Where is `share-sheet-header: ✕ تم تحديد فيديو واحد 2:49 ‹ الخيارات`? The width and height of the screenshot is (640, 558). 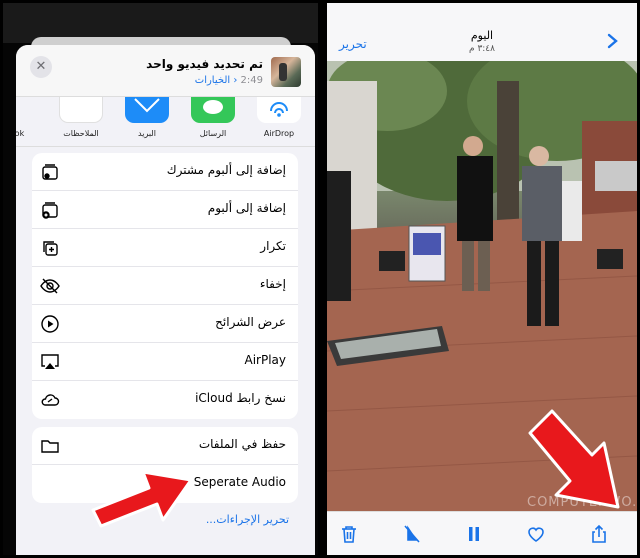 share-sheet-header: ✕ تم تحديد فيديو واحد 2:49 ‹ الخيارات is located at coordinates (165, 71).